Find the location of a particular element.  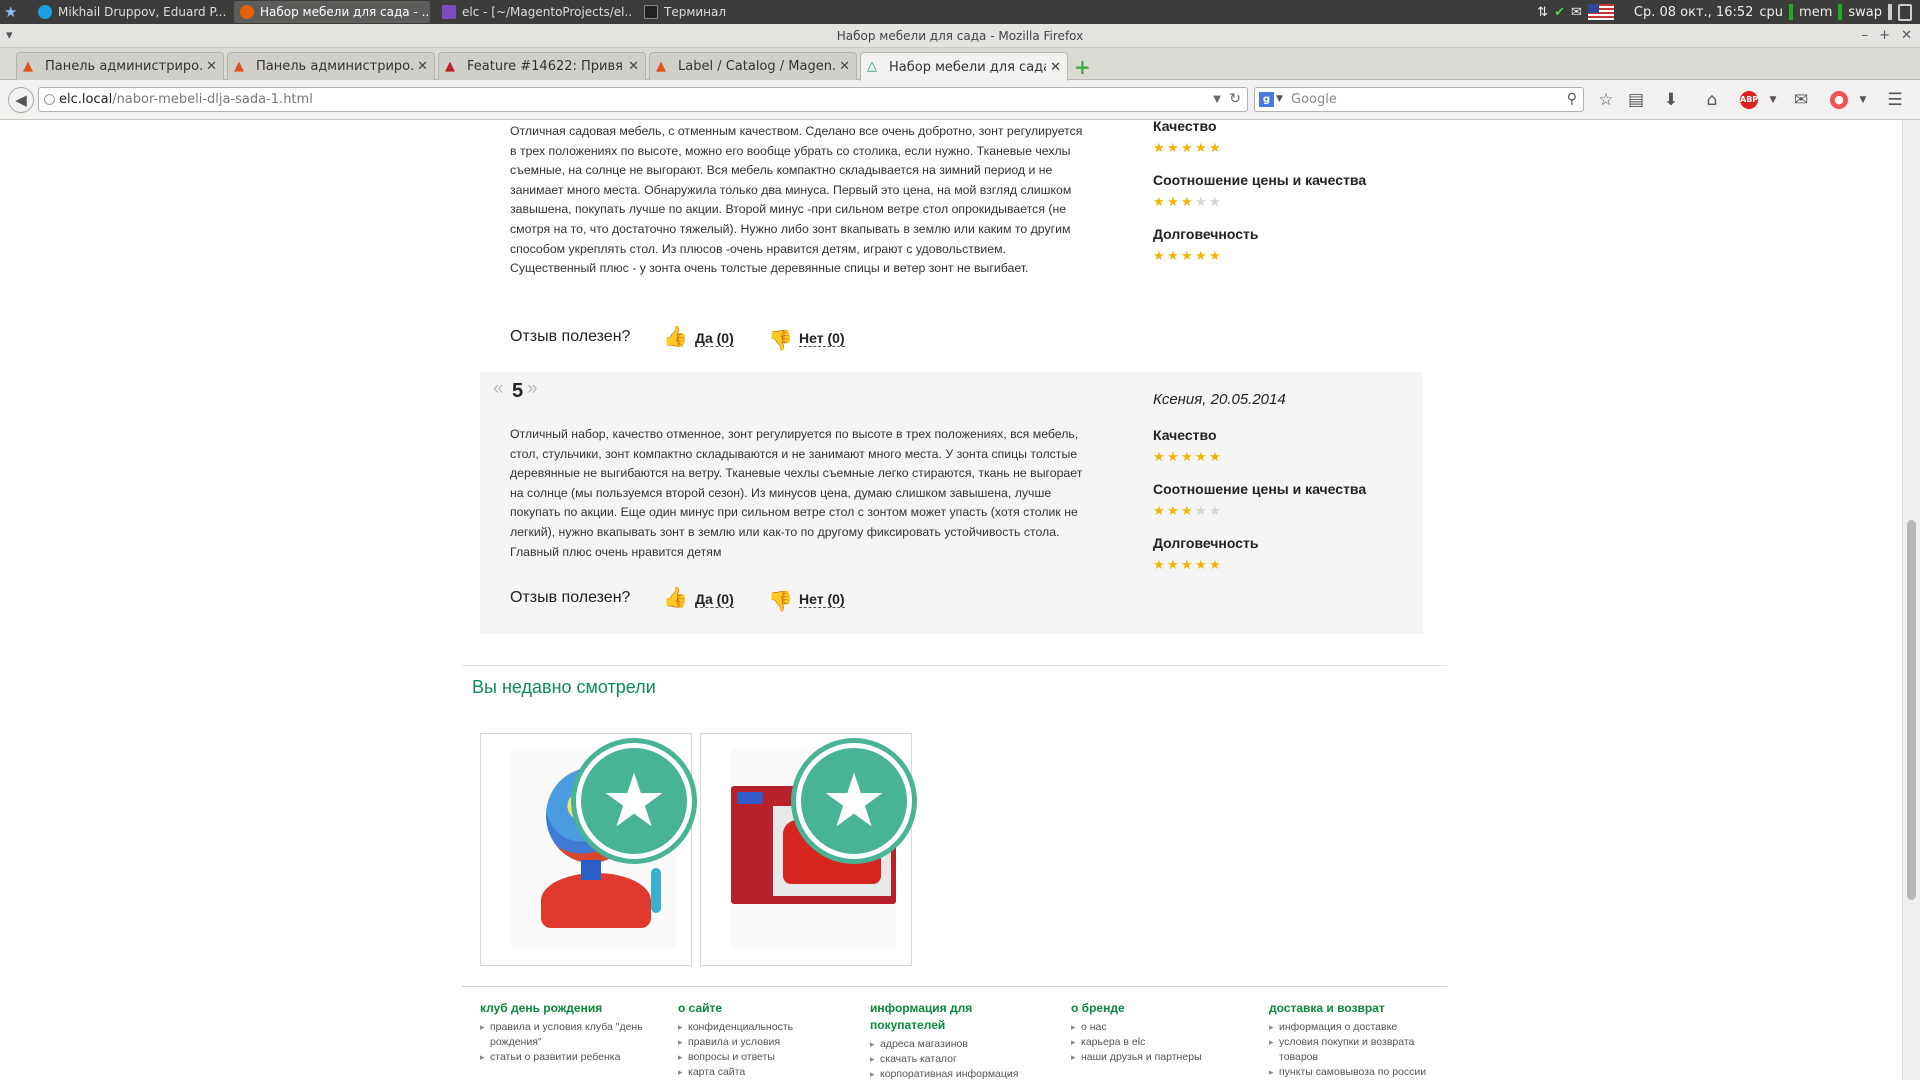

taskbar-task-terminal: Терминал is located at coordinates (693, 12).